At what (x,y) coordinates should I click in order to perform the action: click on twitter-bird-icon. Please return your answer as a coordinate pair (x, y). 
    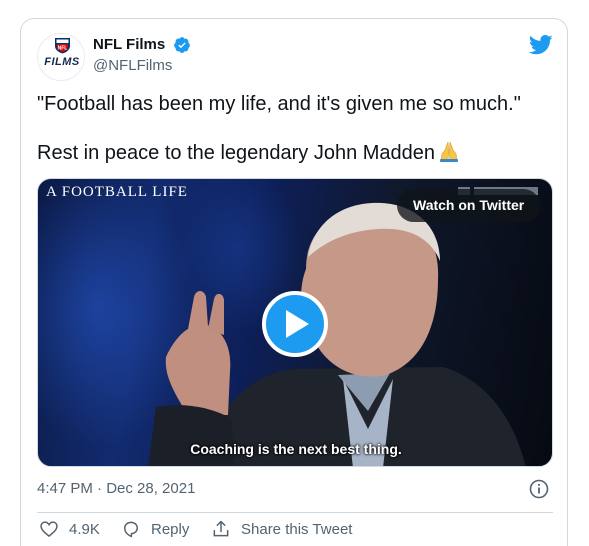
    Looking at the image, I should click on (541, 45).